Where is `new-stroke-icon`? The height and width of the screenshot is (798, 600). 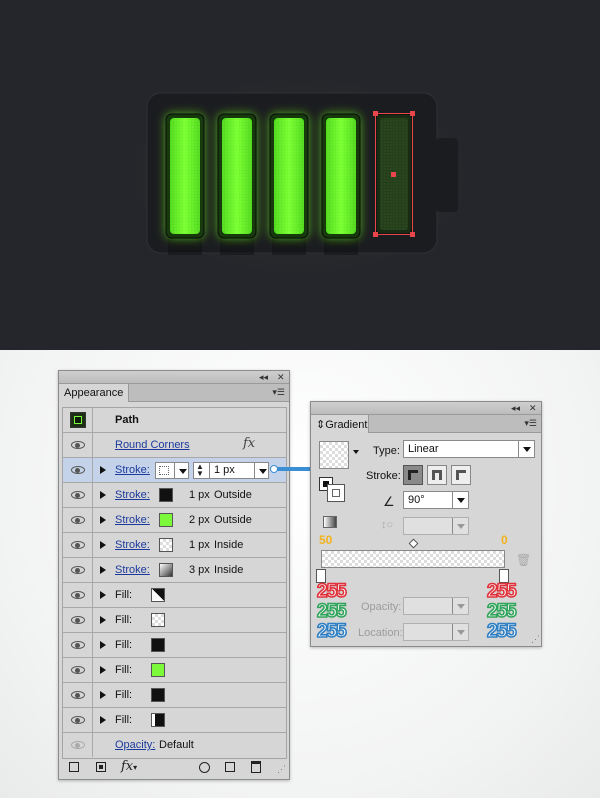 new-stroke-icon is located at coordinates (74, 767).